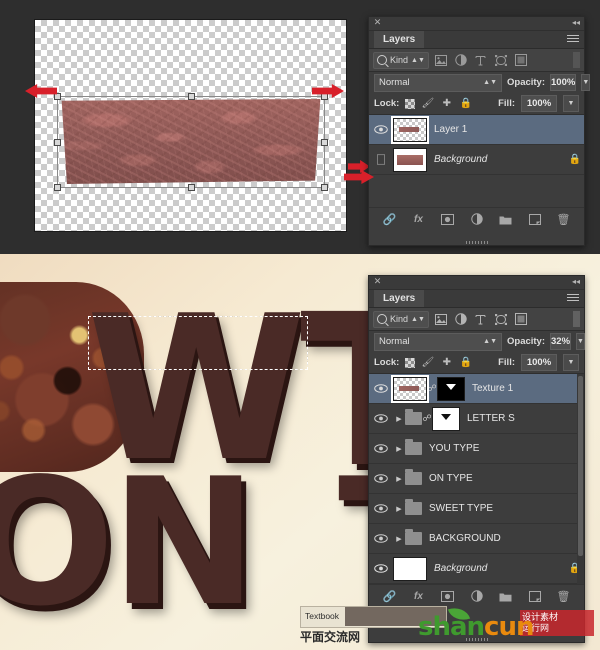  What do you see at coordinates (503, 478) in the screenshot?
I see `layer-name: ON TYPE` at bounding box center [503, 478].